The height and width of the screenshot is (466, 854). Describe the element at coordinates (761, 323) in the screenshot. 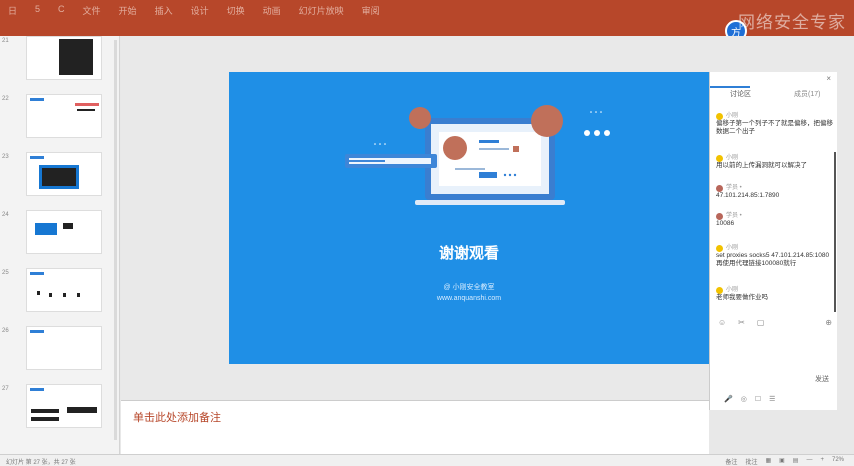

I see `image-icon: ▢` at that location.